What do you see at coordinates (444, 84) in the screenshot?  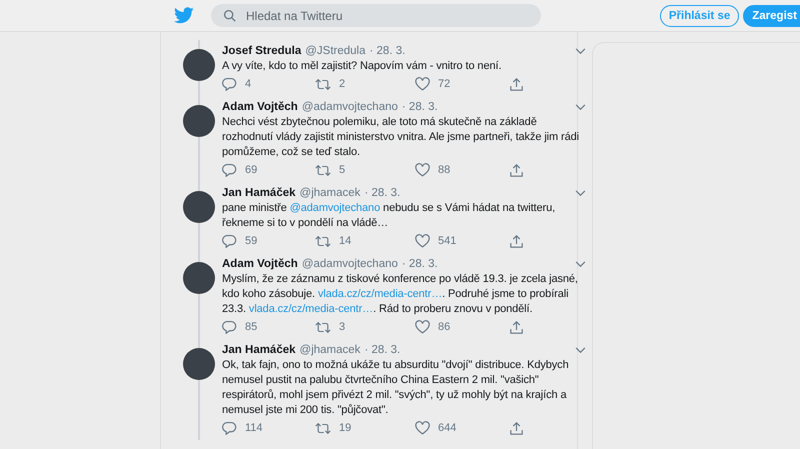 I see `like-count: 72` at bounding box center [444, 84].